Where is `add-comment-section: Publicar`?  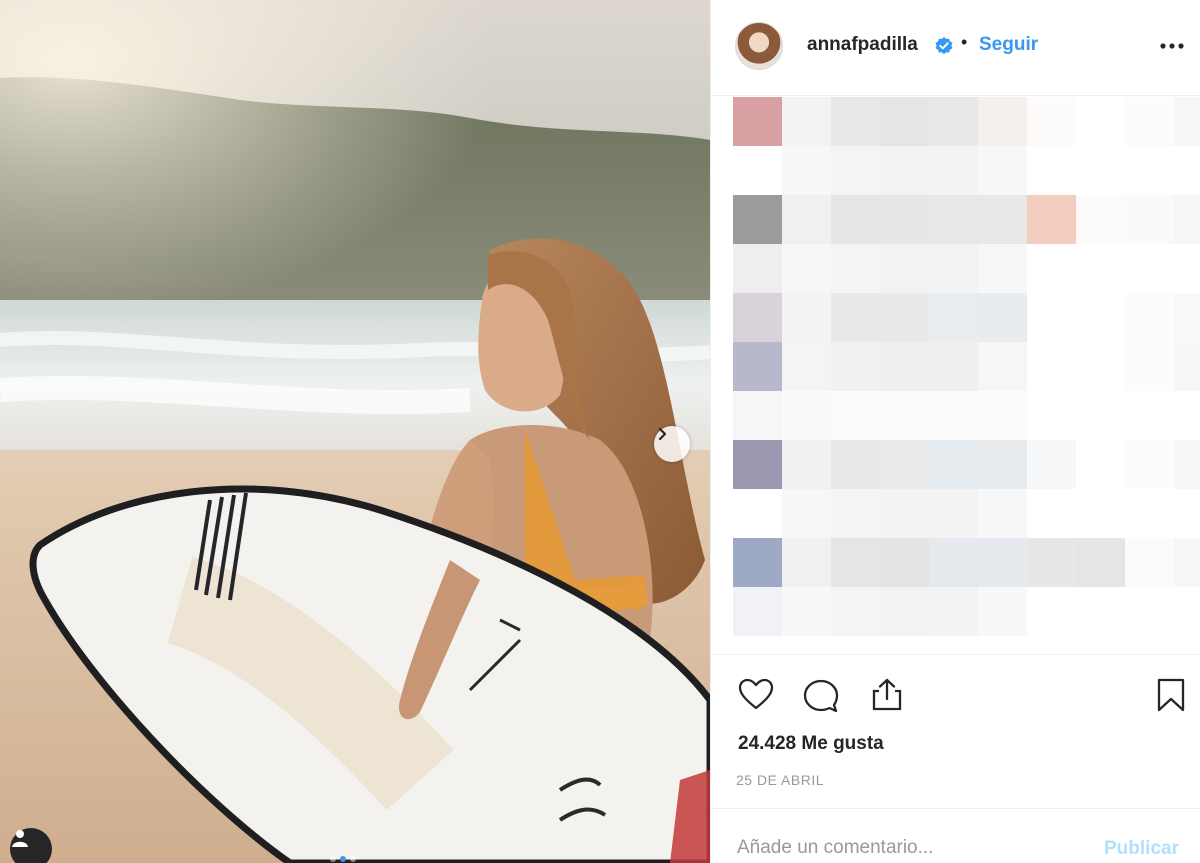 add-comment-section: Publicar is located at coordinates (955, 835).